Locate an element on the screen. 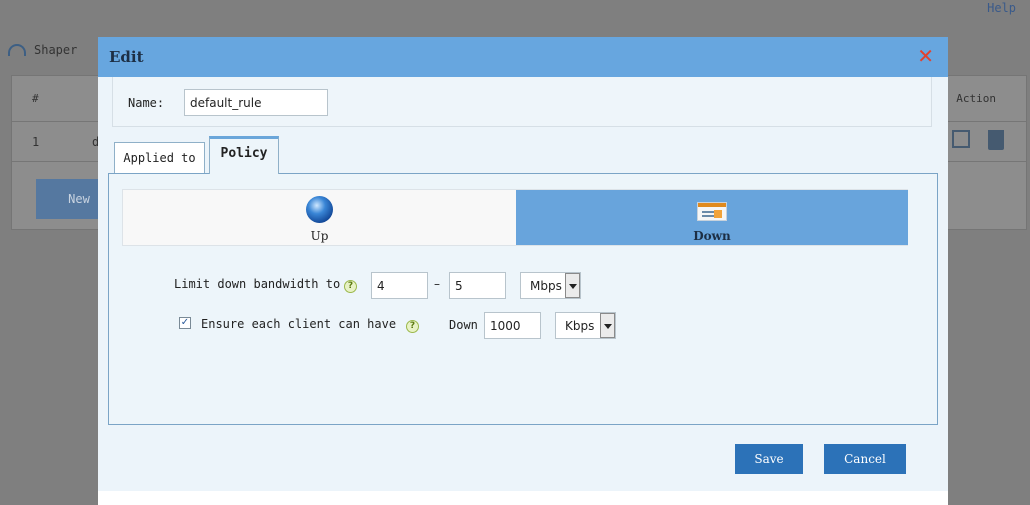  name-section: Name: is located at coordinates (522, 102).